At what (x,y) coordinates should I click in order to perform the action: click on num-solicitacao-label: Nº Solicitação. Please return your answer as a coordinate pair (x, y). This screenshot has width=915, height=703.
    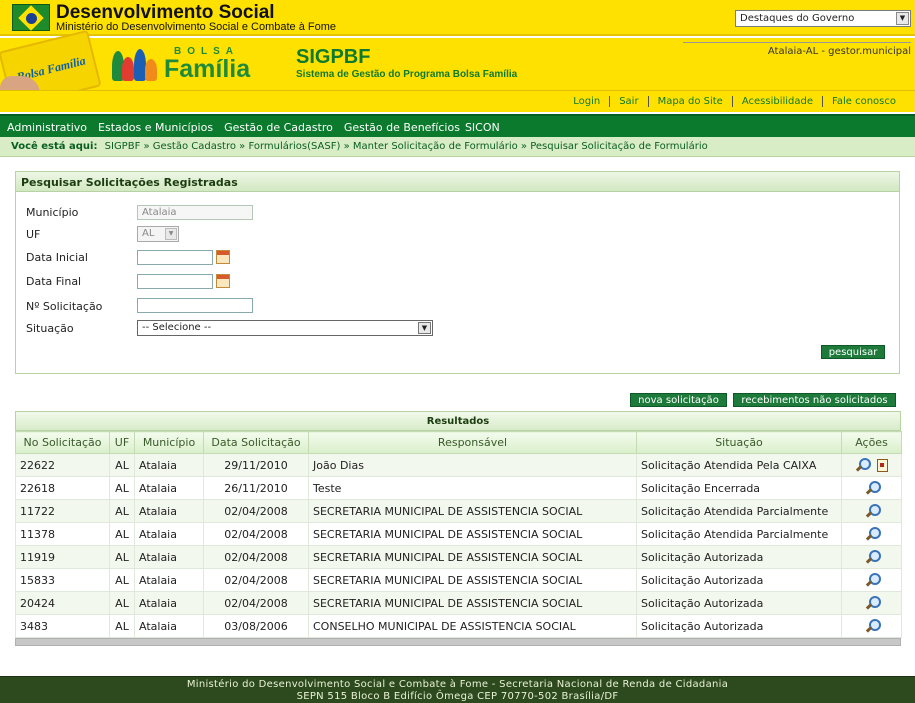
    Looking at the image, I should click on (64, 306).